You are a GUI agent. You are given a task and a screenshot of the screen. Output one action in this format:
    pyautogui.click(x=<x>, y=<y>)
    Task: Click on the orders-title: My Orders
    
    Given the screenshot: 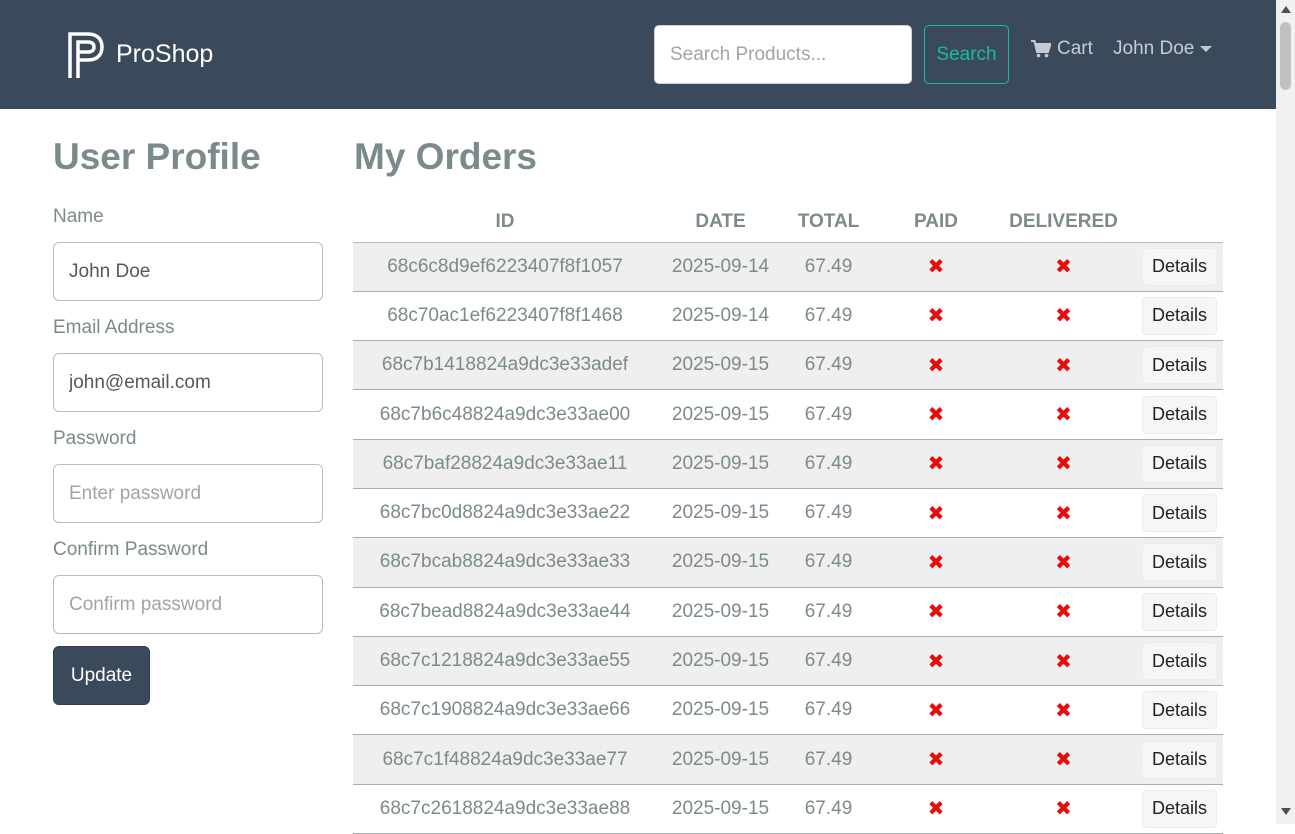 What is the action you would take?
    pyautogui.click(x=446, y=156)
    